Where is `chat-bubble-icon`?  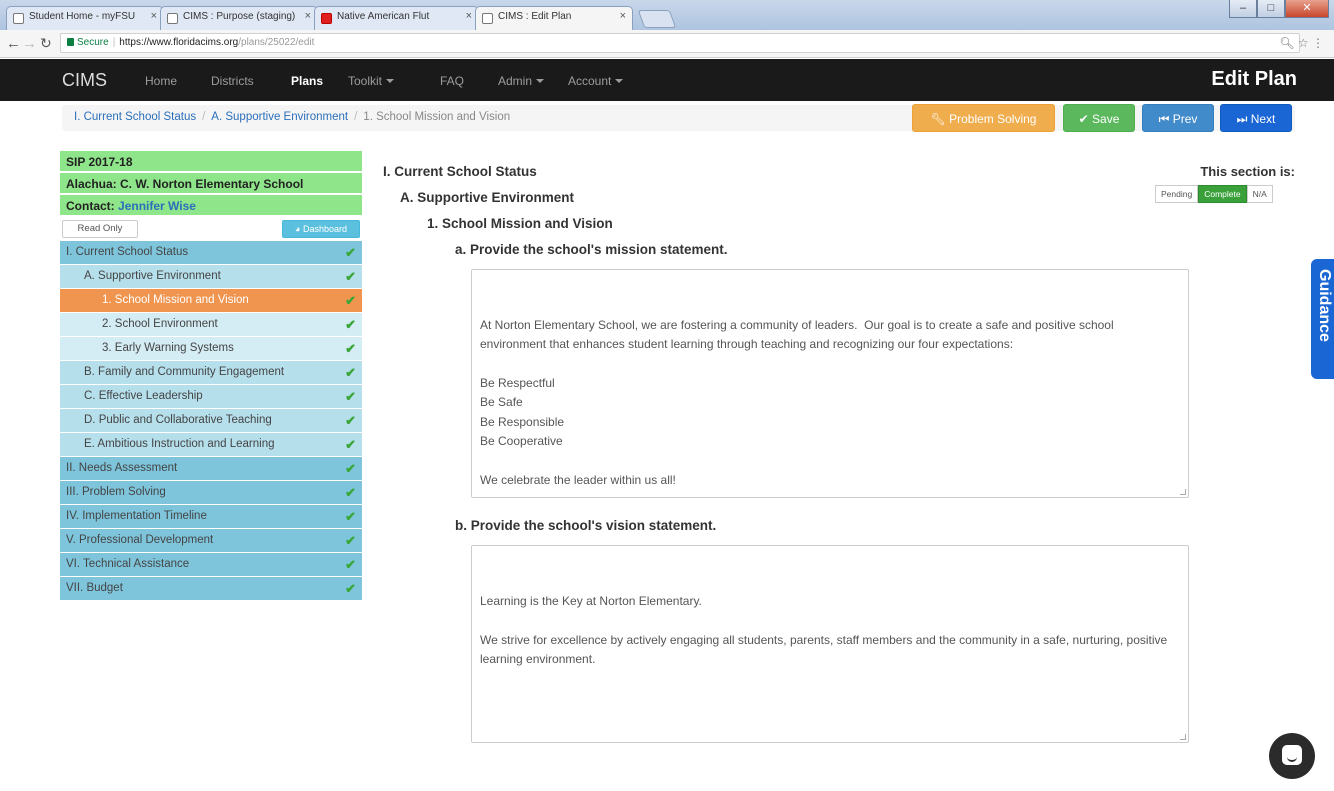 chat-bubble-icon is located at coordinates (1292, 755).